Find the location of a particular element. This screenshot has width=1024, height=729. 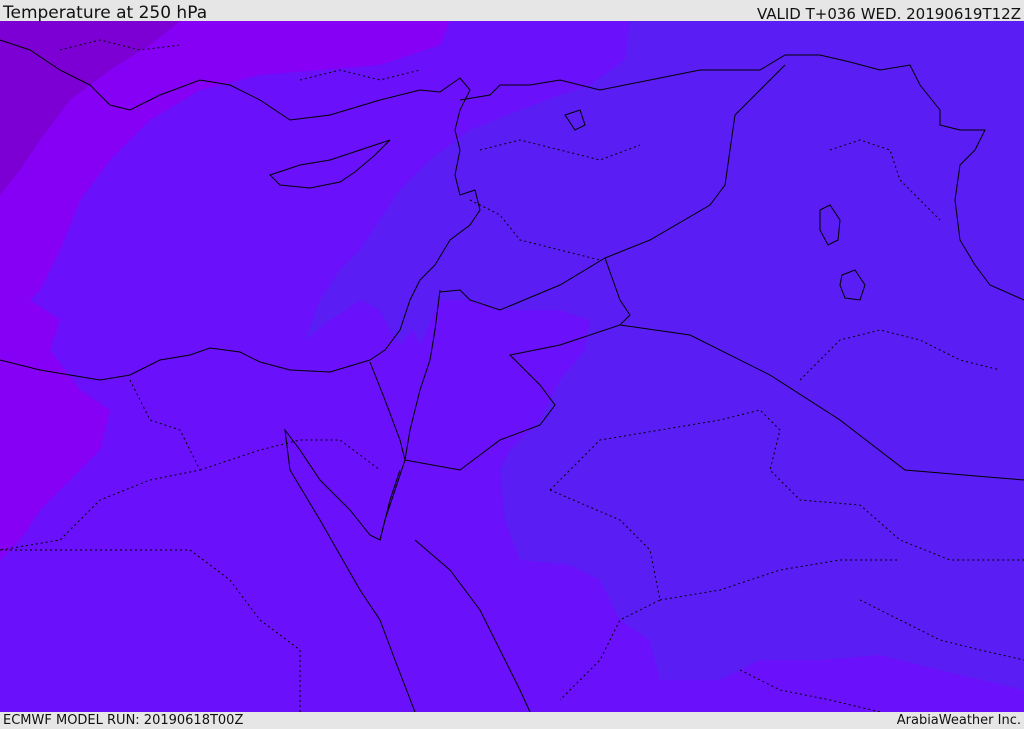

valid-time: VALID T+036 WED. 20190619T12Z is located at coordinates (888, 14).